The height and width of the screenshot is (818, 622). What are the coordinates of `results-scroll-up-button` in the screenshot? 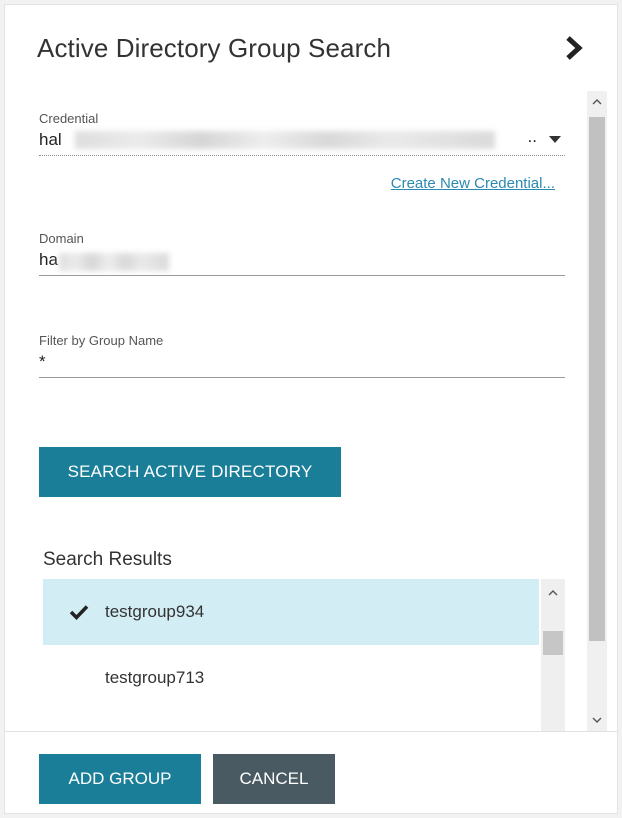 It's located at (553, 593).